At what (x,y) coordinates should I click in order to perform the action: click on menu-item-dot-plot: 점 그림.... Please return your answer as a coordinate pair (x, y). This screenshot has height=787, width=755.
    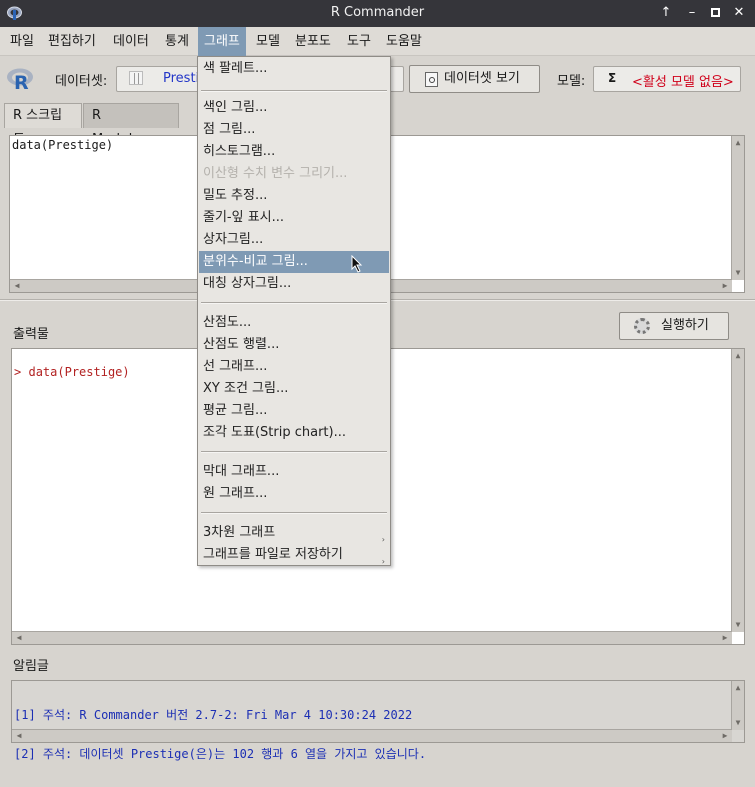
    Looking at the image, I should click on (294, 130).